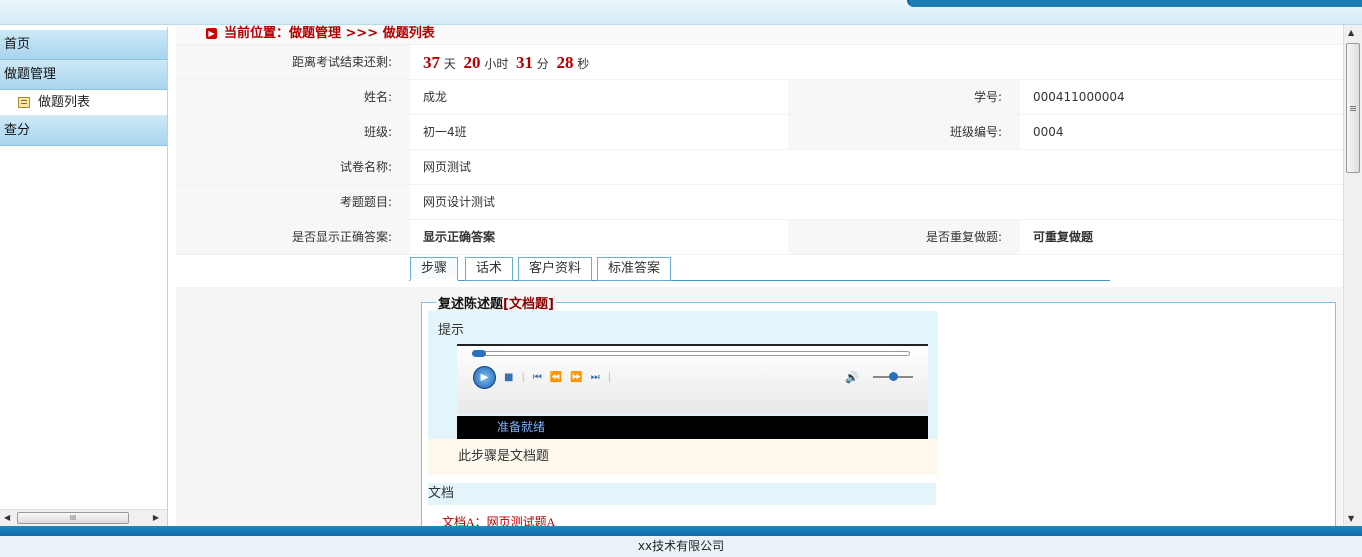 The width and height of the screenshot is (1362, 557). What do you see at coordinates (489, 269) in the screenshot?
I see `tab-script: 话术` at bounding box center [489, 269].